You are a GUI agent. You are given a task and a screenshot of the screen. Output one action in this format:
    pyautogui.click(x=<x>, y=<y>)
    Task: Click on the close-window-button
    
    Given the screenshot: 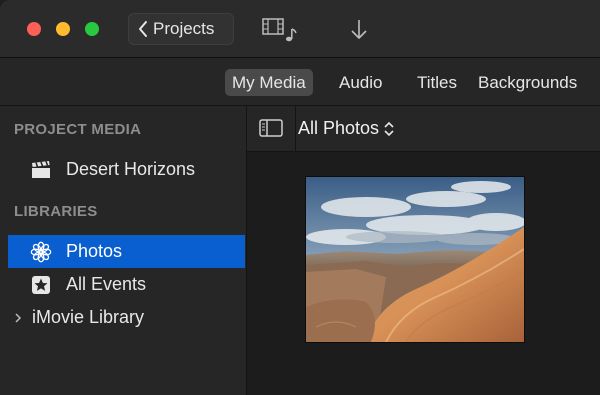 What is the action you would take?
    pyautogui.click(x=34, y=29)
    